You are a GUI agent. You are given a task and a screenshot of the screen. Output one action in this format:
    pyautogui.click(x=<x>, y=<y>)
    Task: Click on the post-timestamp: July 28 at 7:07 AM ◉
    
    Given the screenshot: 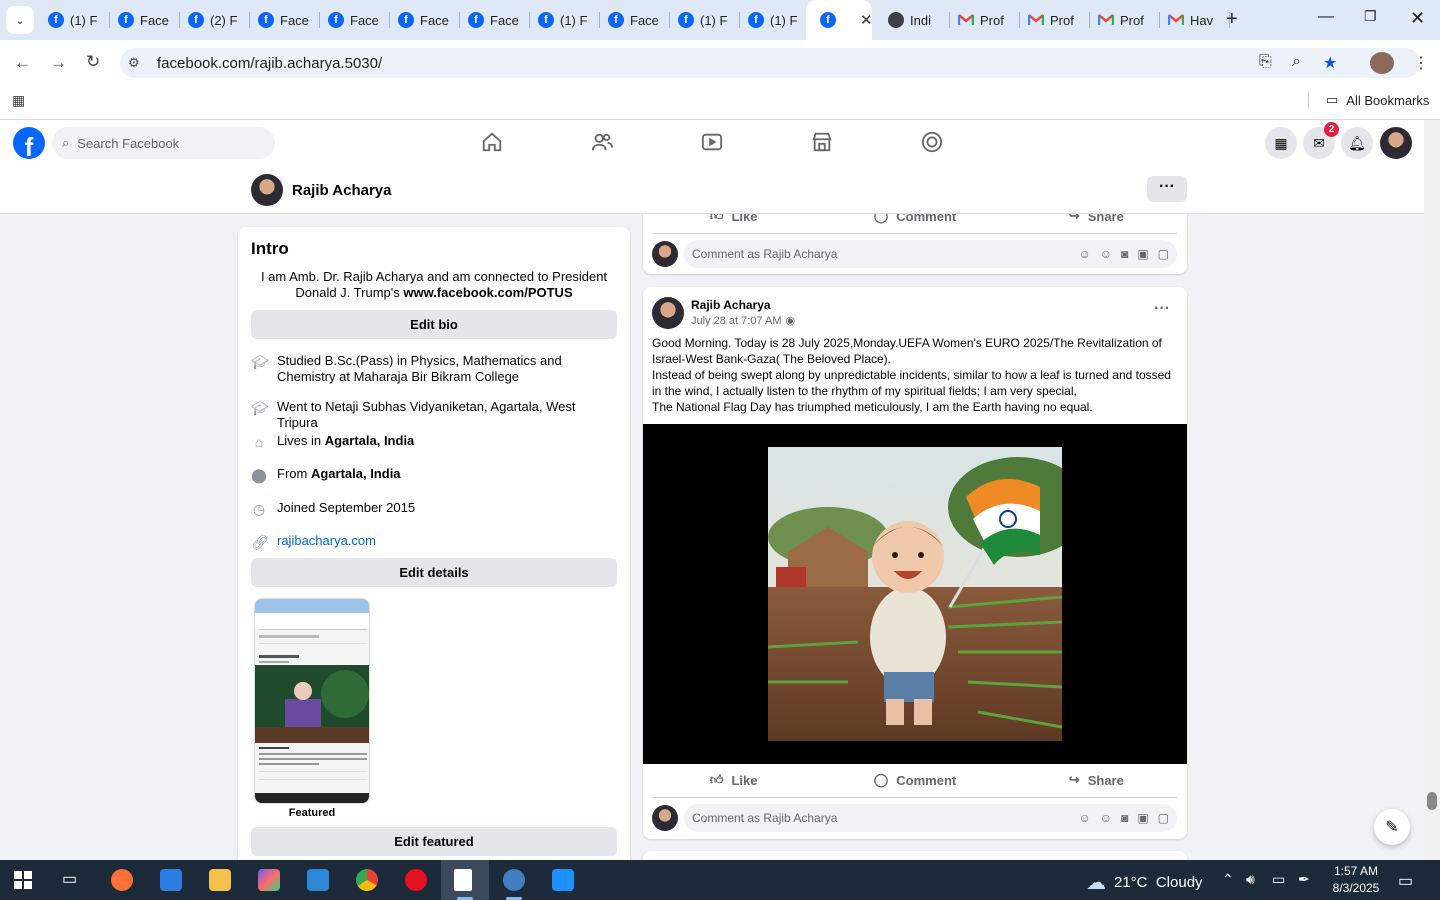 What is the action you would take?
    pyautogui.click(x=743, y=321)
    